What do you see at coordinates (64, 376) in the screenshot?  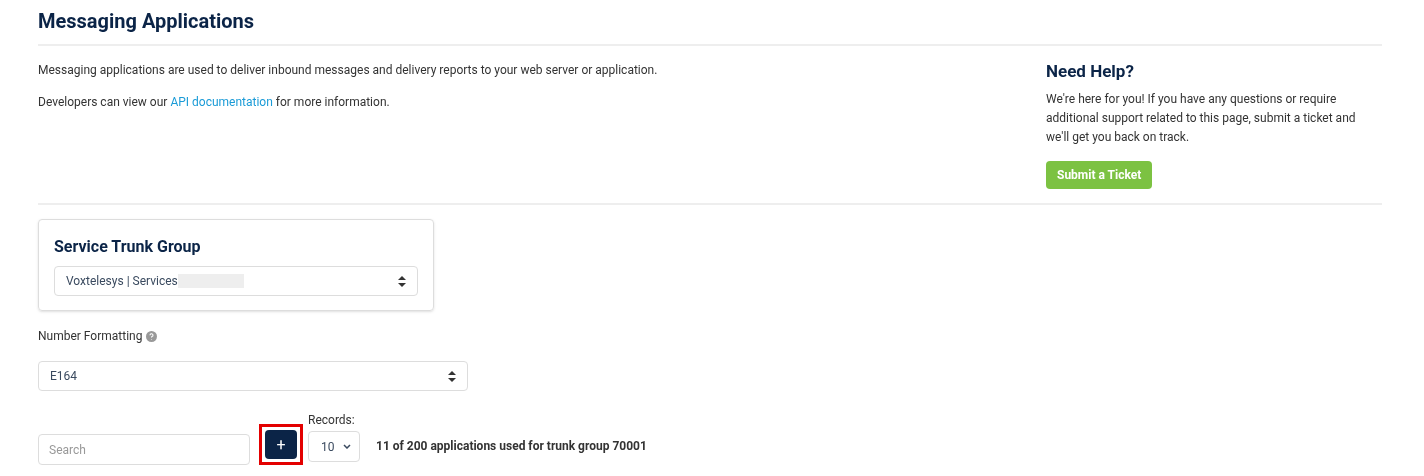 I see `select-value: E164` at bounding box center [64, 376].